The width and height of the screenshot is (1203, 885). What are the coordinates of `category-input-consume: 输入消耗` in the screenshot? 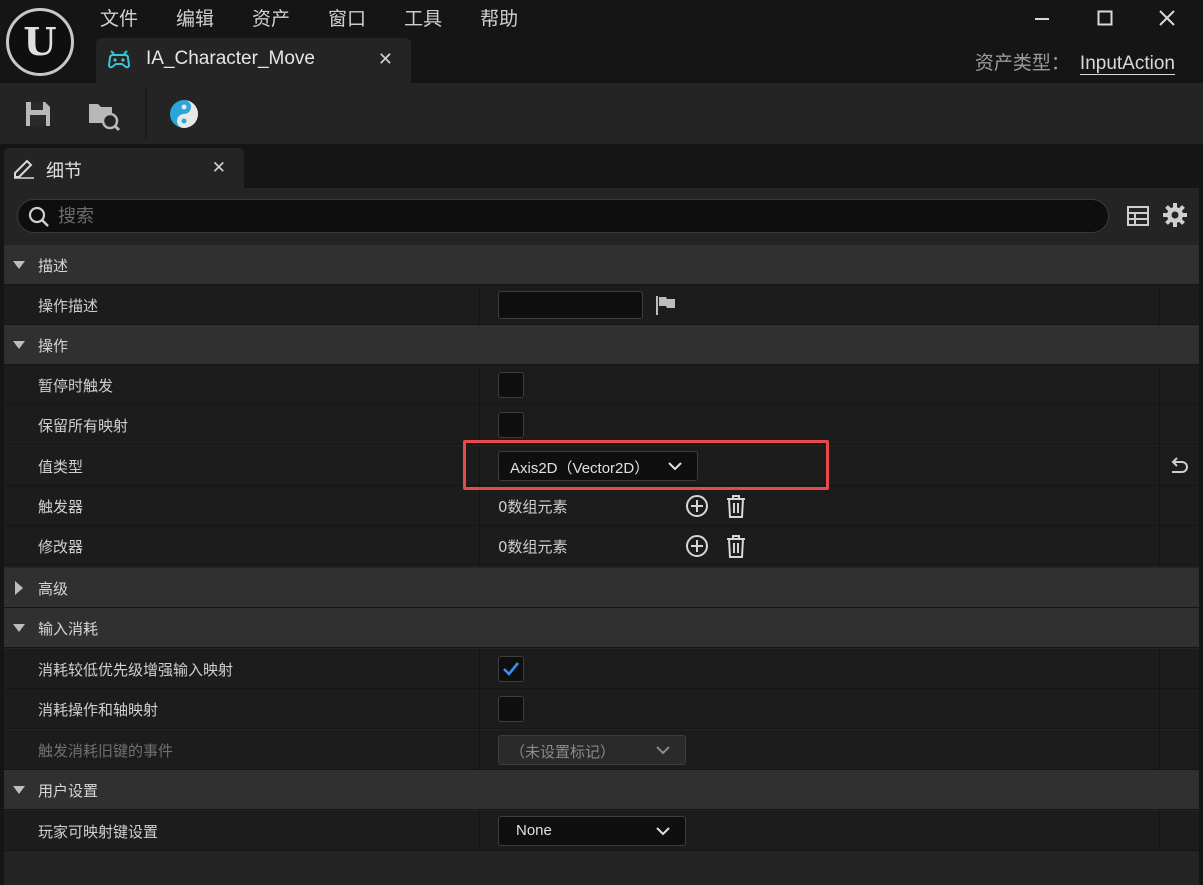 It's located at (601, 628).